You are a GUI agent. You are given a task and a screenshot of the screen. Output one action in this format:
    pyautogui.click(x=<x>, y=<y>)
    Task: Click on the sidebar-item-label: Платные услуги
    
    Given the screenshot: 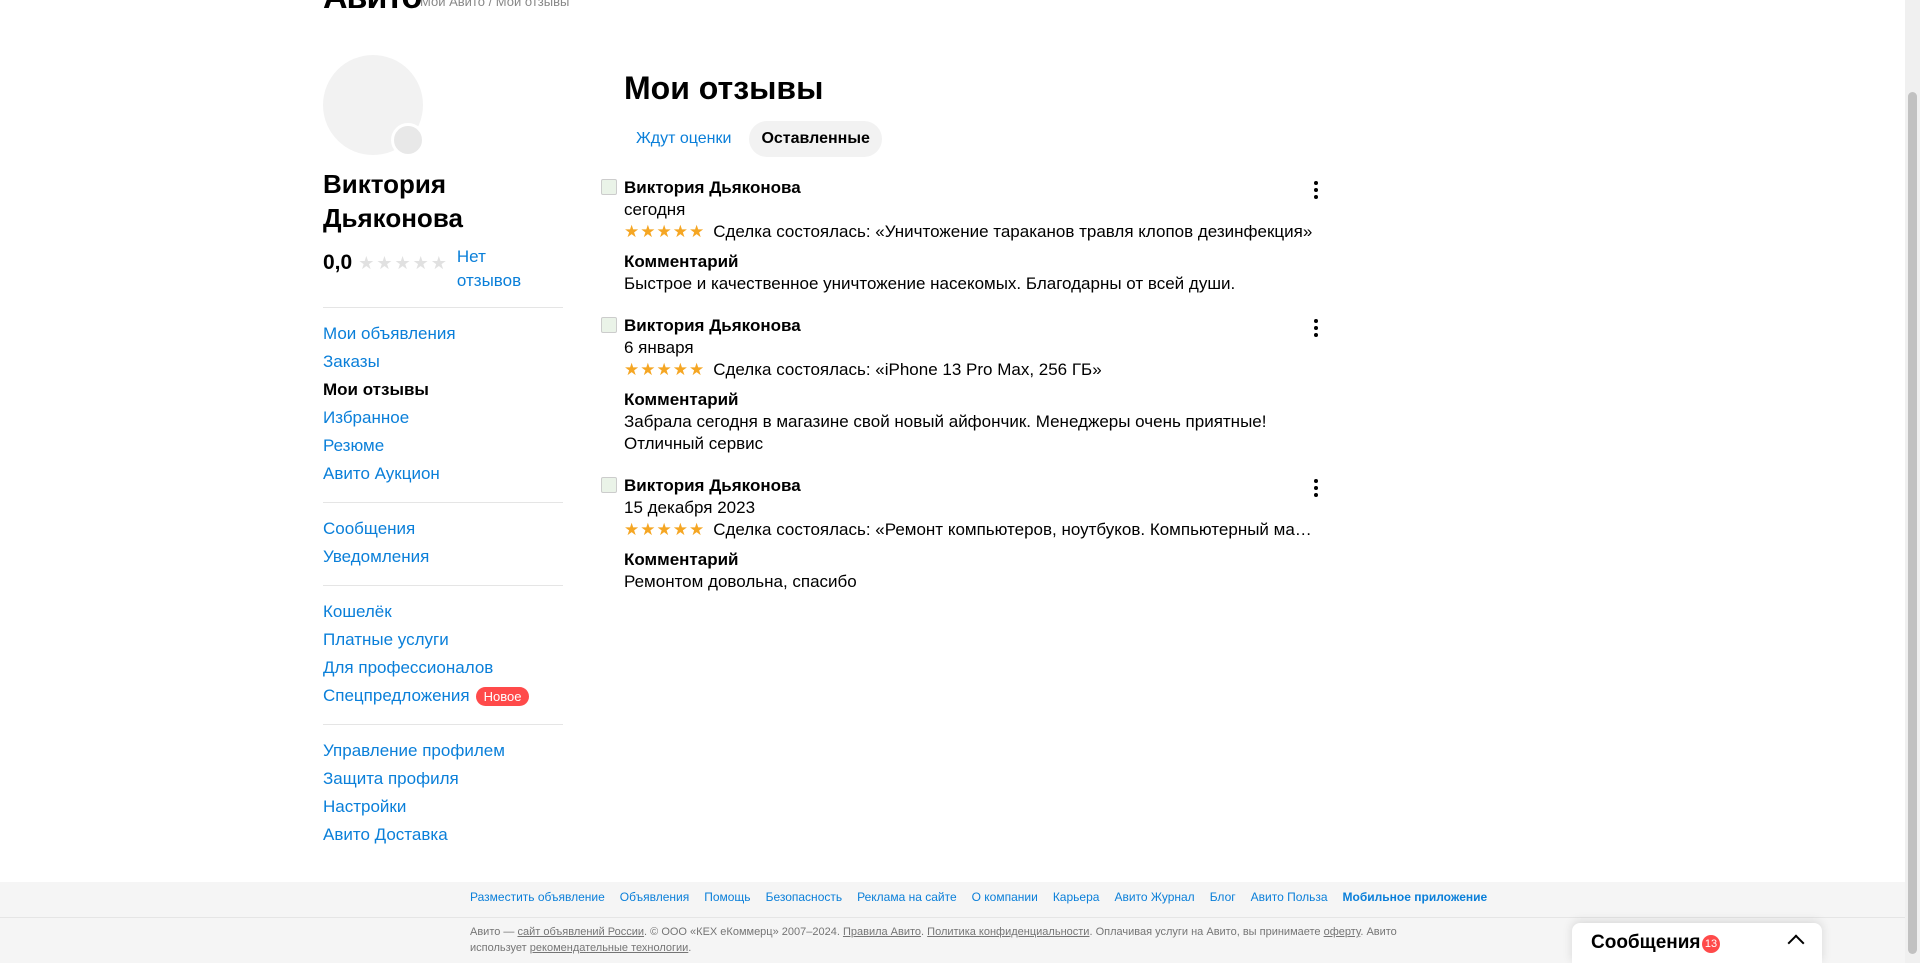 What is the action you would take?
    pyautogui.click(x=386, y=639)
    